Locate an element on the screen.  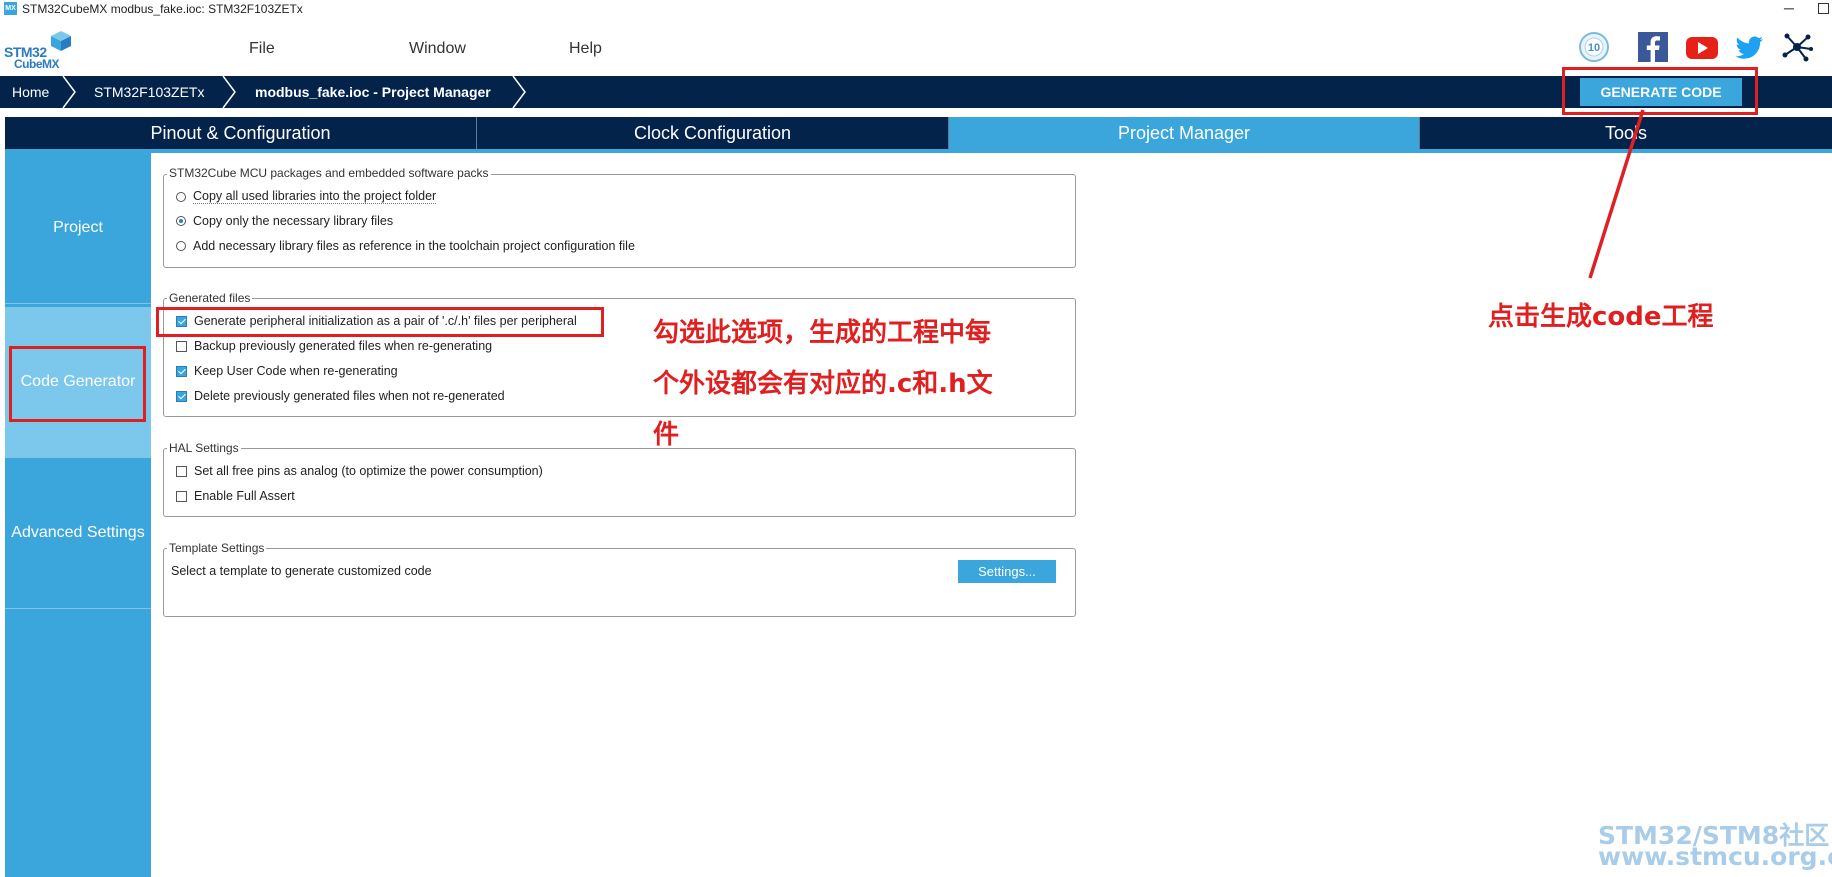
annotation-line: 个外设都会有对应的.c和.h文 is located at coordinates (823, 384).